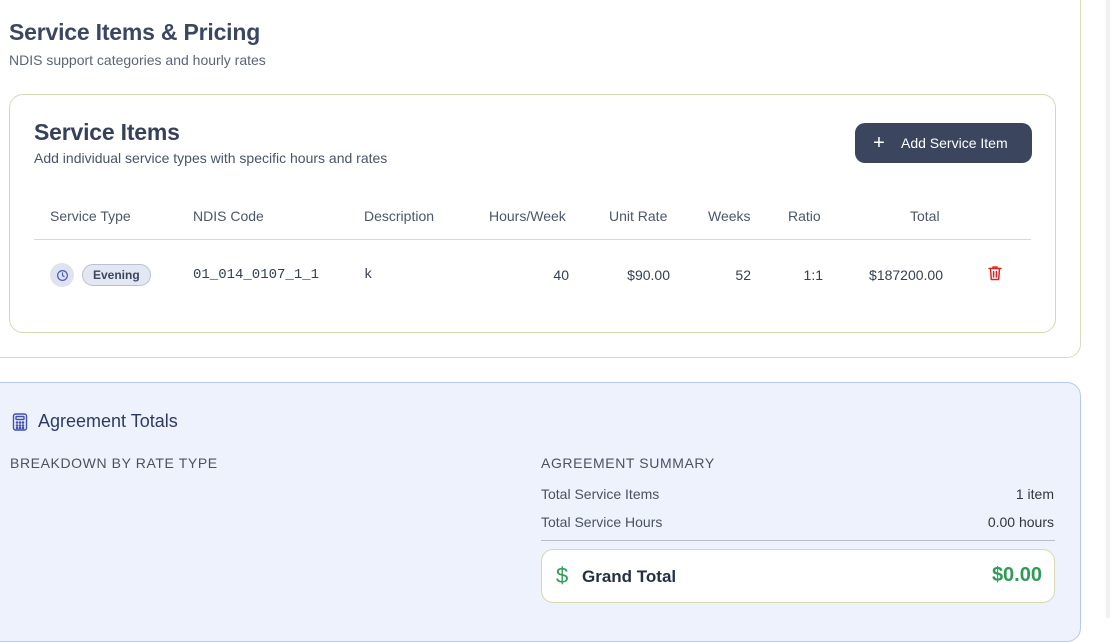 The width and height of the screenshot is (1110, 642). What do you see at coordinates (256, 275) in the screenshot?
I see `ndis-code-cell: 01_014_0107_1_1` at bounding box center [256, 275].